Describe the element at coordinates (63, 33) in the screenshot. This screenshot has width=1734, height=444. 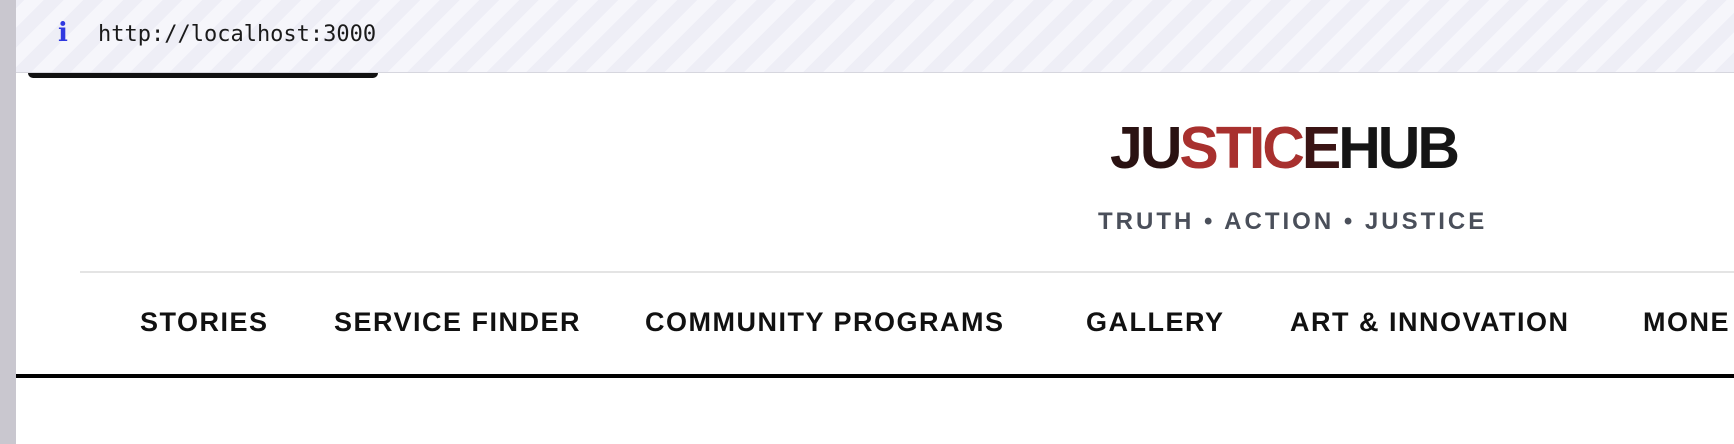
I see `info-icon: i` at that location.